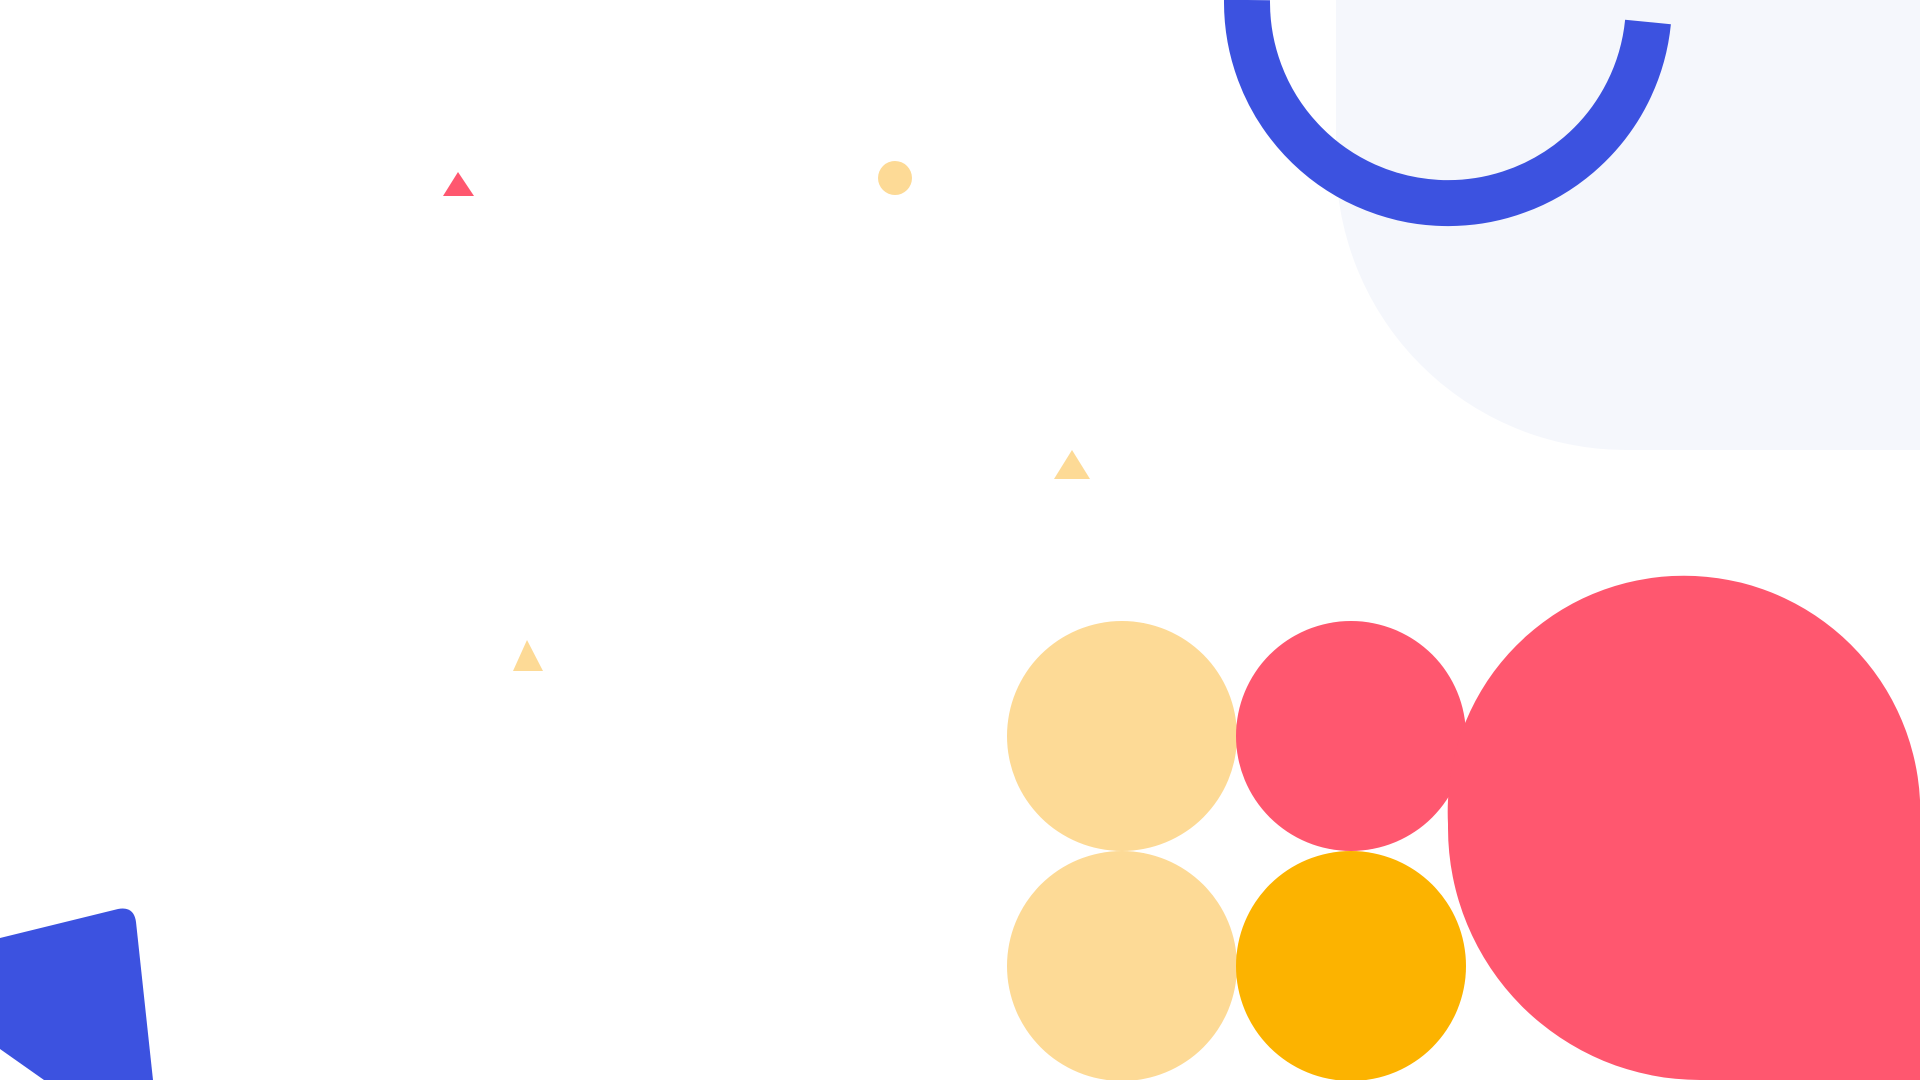  I want to click on light-yellow-circle-top, so click(1122, 736).